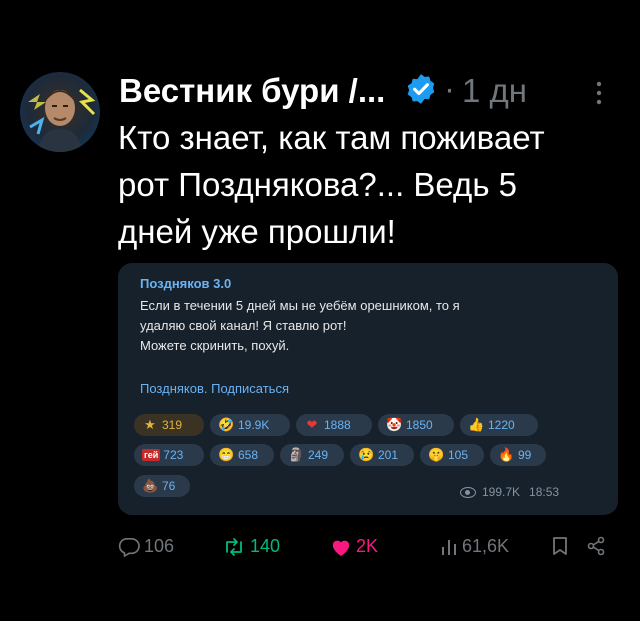 This screenshot has width=640, height=621. What do you see at coordinates (234, 546) in the screenshot?
I see `repost-icon` at bounding box center [234, 546].